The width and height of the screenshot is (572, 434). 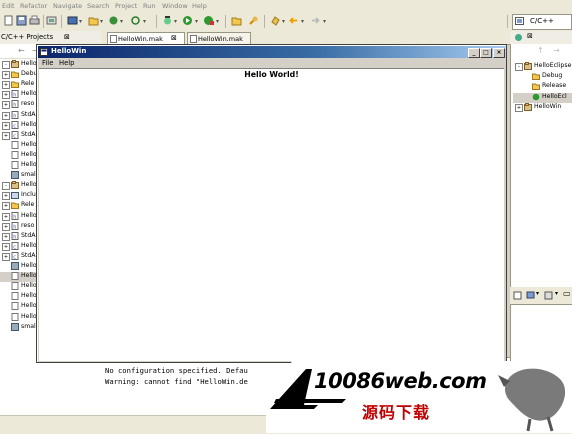 I want to click on minimize-button: _, so click(x=474, y=53).